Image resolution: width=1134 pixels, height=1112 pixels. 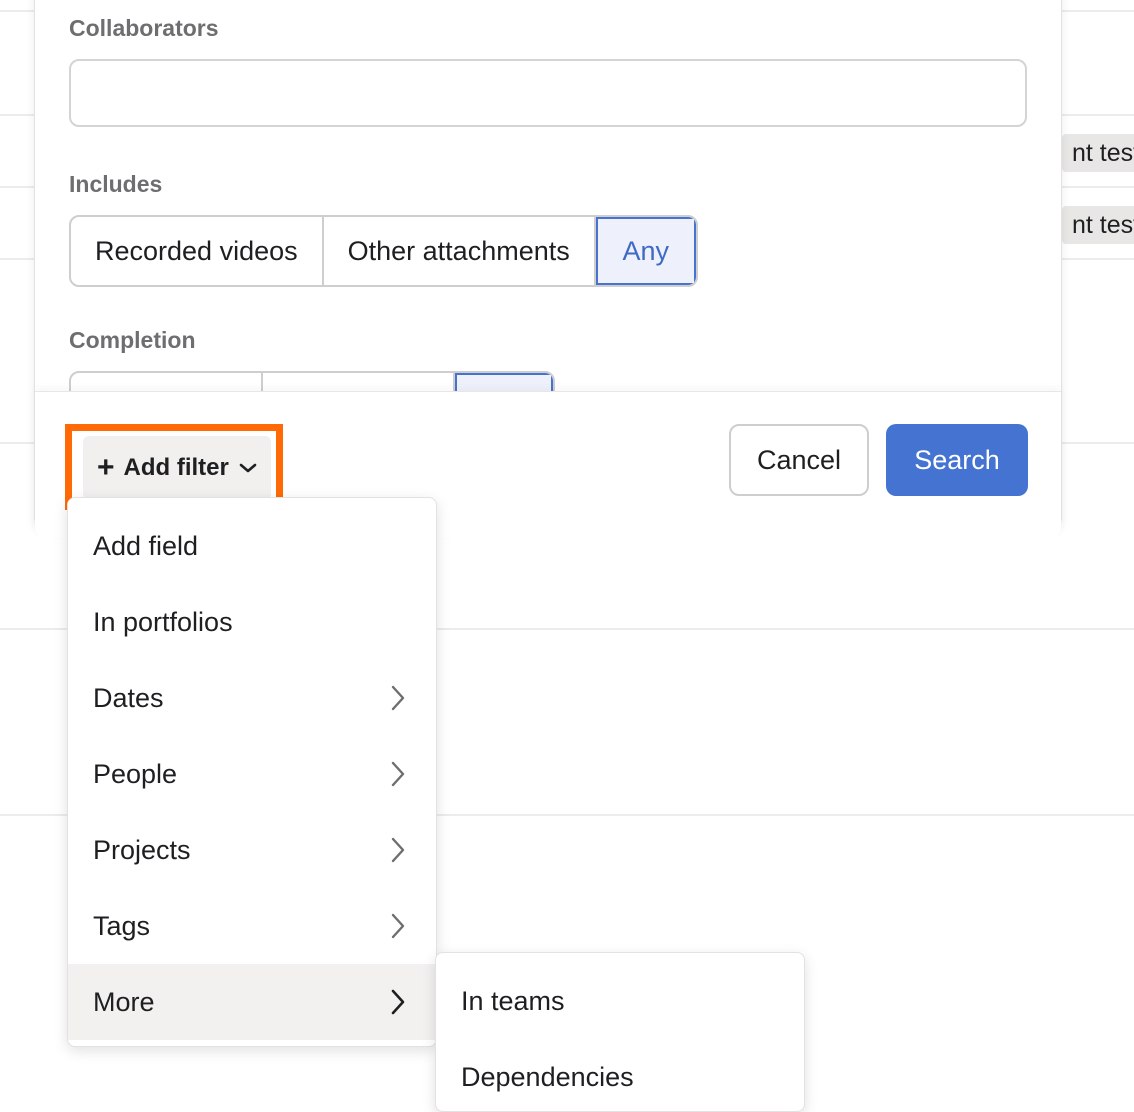 I want to click on includes-segmented-control: Recorded videos Other attachments Any, so click(x=383, y=251).